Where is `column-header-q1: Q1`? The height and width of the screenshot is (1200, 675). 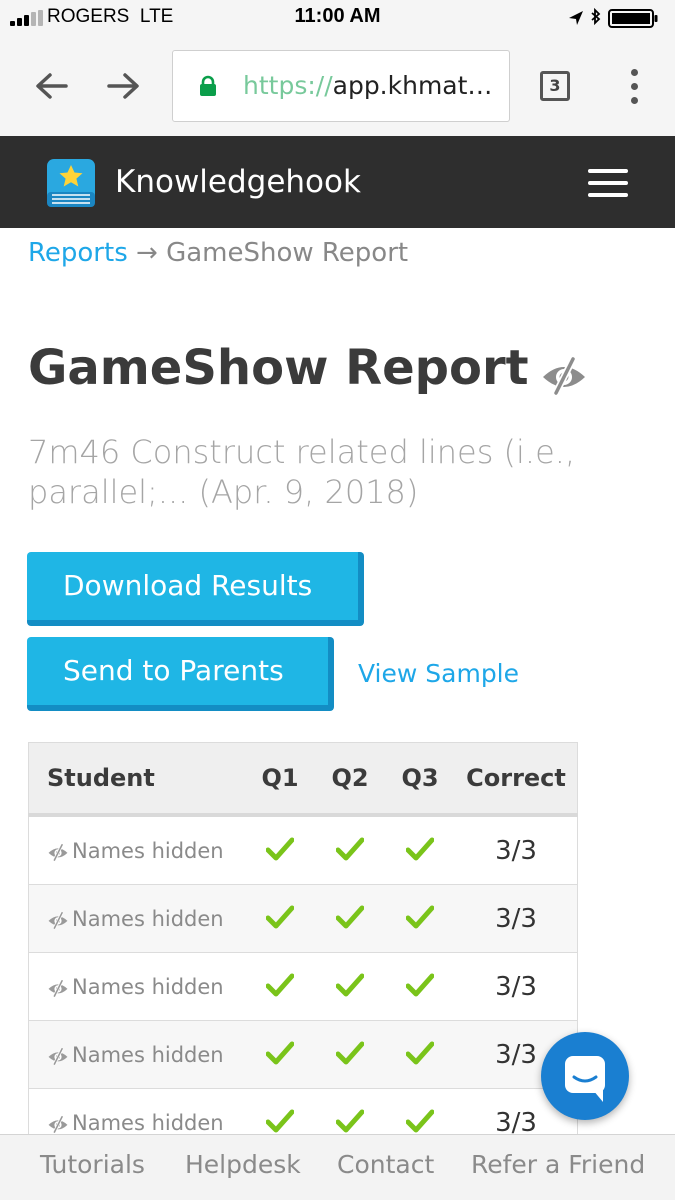 column-header-q1: Q1 is located at coordinates (280, 779).